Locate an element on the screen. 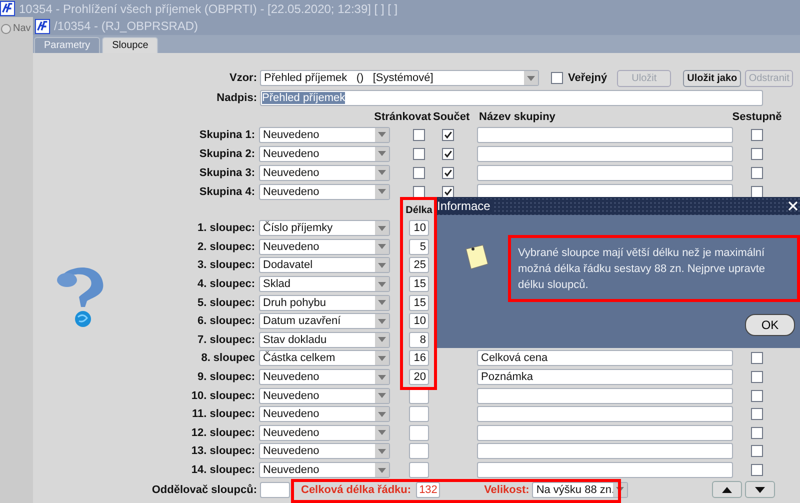 This screenshot has height=503, width=800. input-field: Přehled příjemek is located at coordinates (511, 98).